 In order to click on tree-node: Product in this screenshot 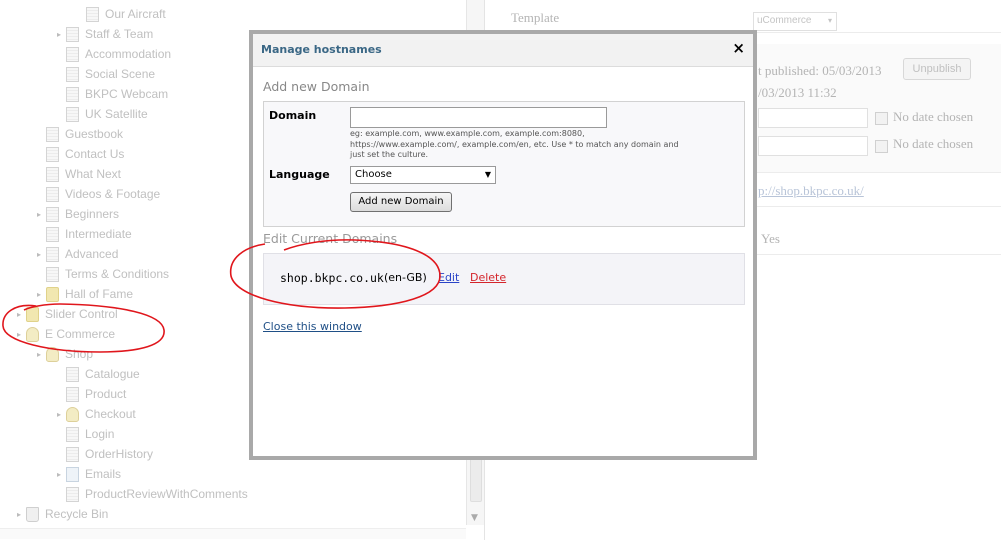, I will do `click(90, 394)`.